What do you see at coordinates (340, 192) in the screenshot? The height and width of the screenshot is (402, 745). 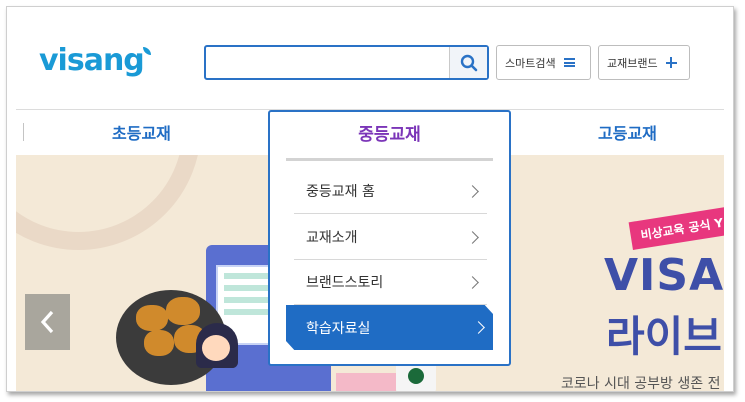 I see `dropdown-item-label: 중등교재 홈` at bounding box center [340, 192].